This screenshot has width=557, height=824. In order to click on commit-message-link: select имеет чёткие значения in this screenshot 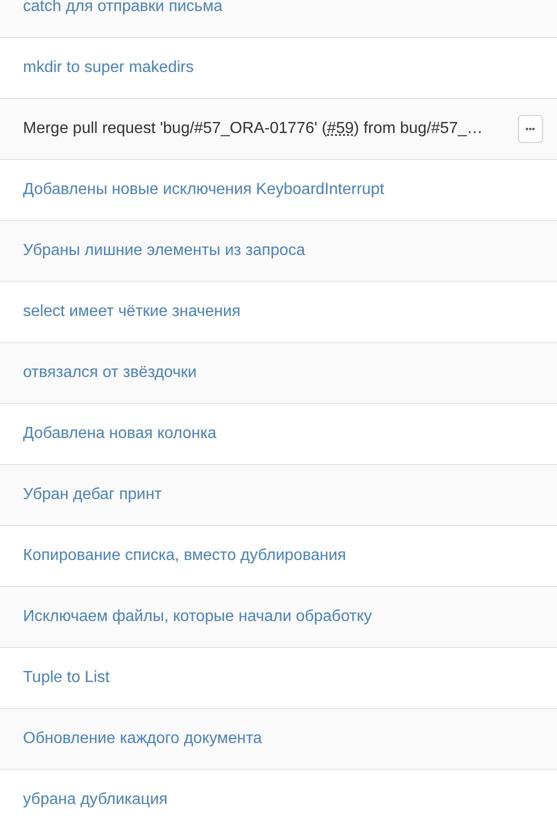, I will do `click(131, 312)`.